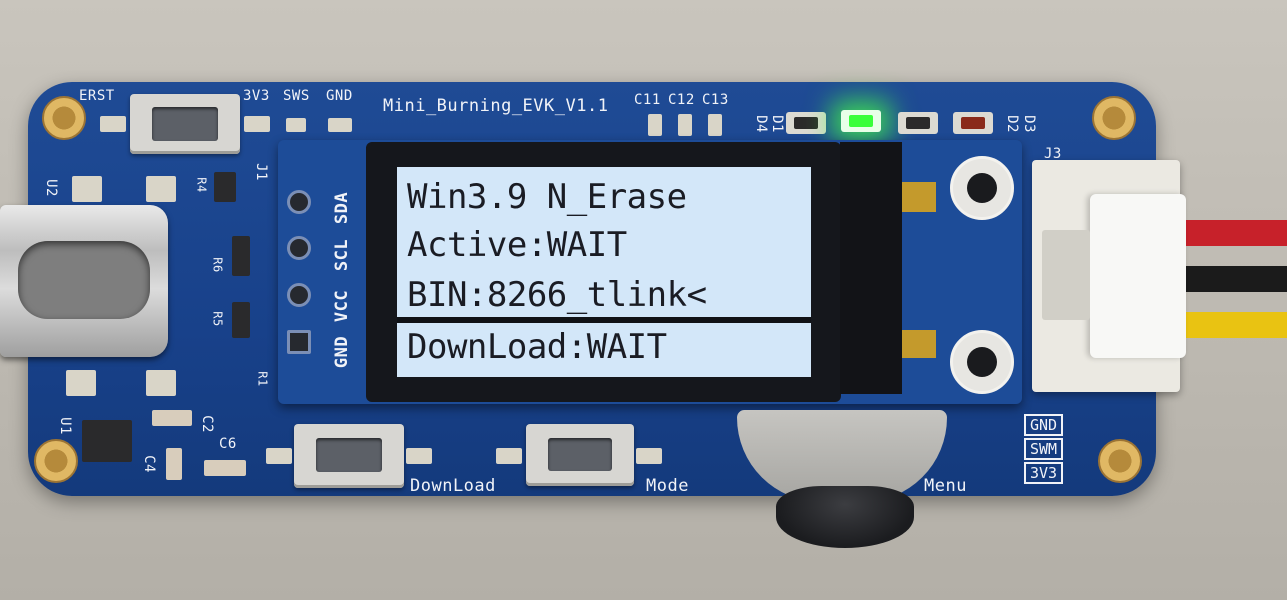  Describe the element at coordinates (945, 486) in the screenshot. I see `menu-label: Menu` at that location.